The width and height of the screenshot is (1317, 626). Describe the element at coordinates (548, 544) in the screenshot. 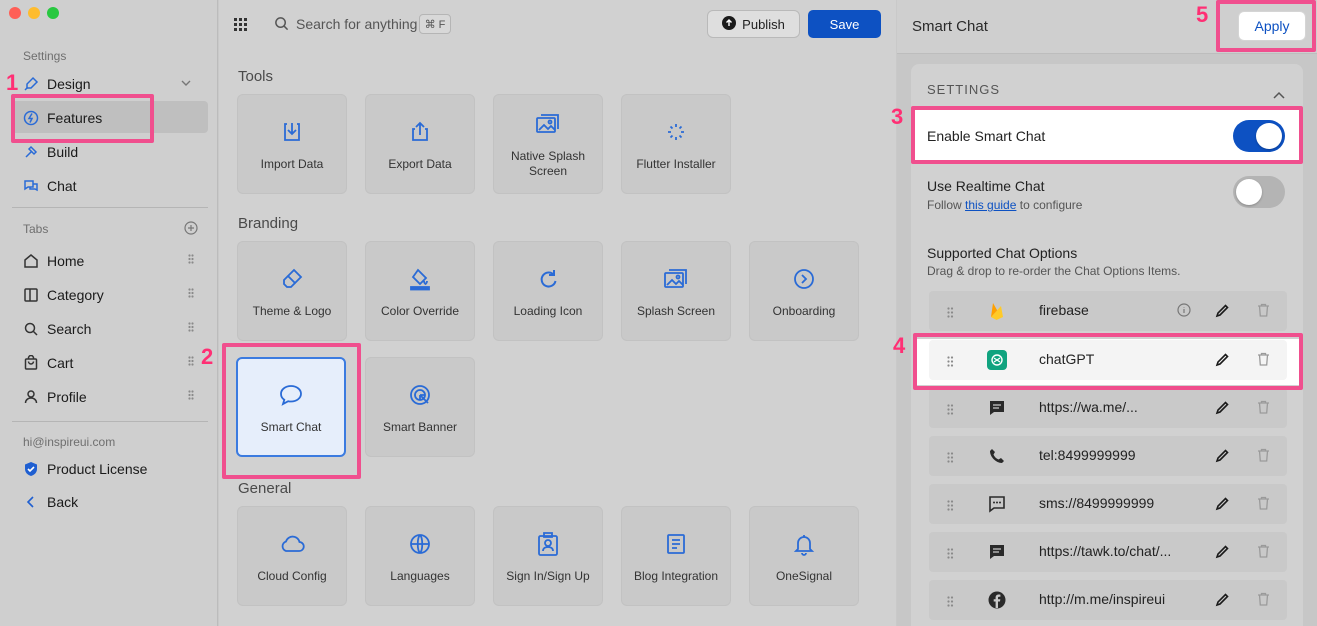

I see `id-badge-icon` at that location.